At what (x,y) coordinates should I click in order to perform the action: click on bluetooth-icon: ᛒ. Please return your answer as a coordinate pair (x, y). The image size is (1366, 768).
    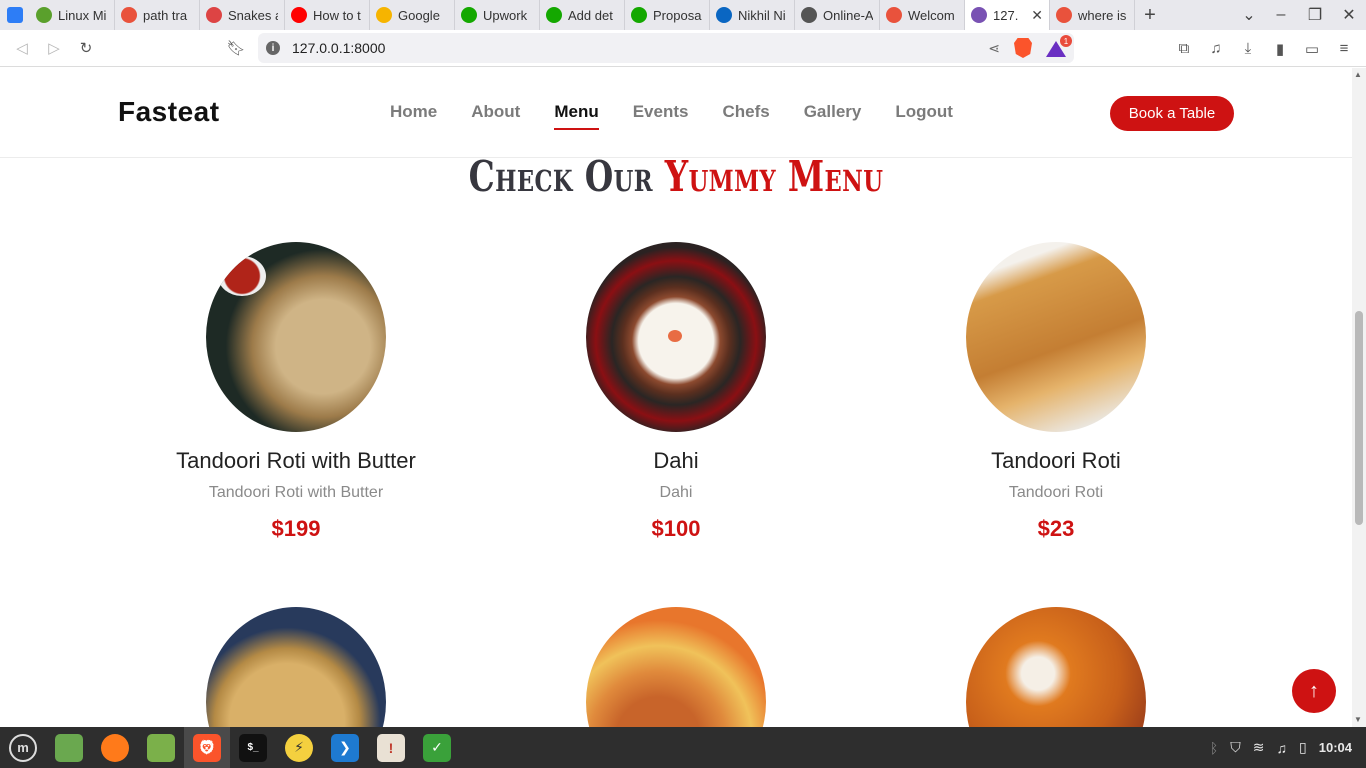
    Looking at the image, I should click on (1214, 748).